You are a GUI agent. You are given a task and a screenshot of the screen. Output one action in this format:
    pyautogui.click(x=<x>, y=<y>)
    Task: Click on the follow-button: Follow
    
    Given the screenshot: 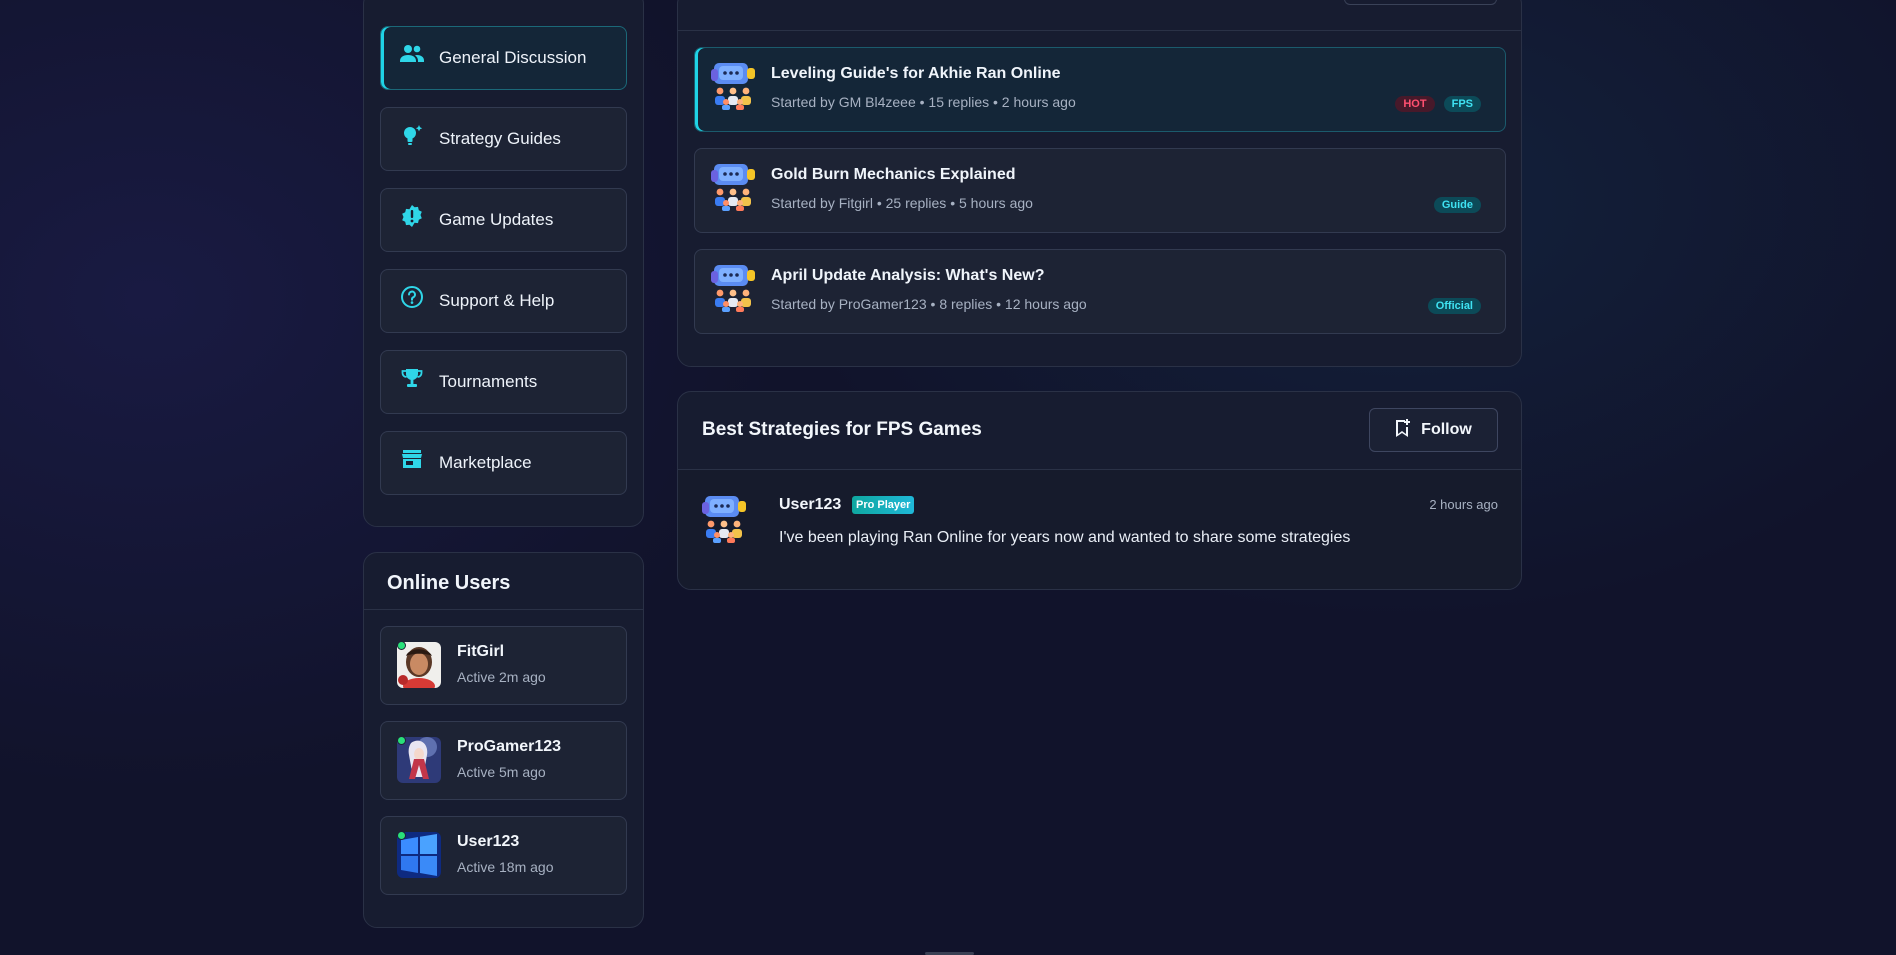 What is the action you would take?
    pyautogui.click(x=1433, y=430)
    